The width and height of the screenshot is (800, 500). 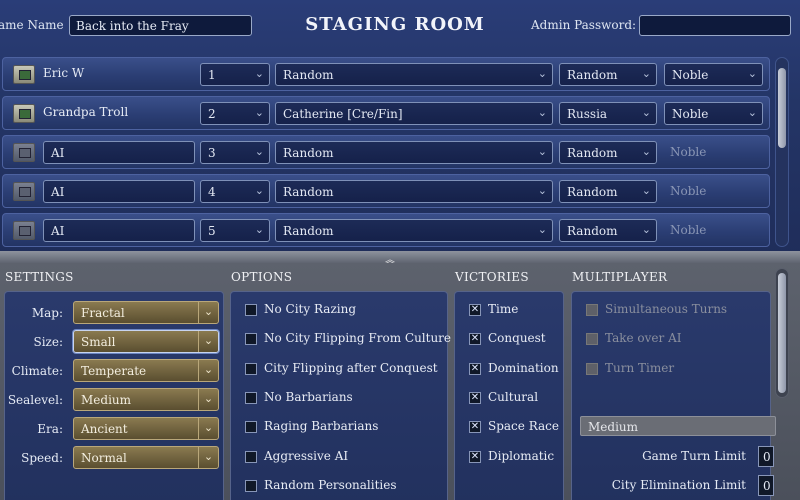 I want to click on admin-password-input, so click(x=715, y=25).